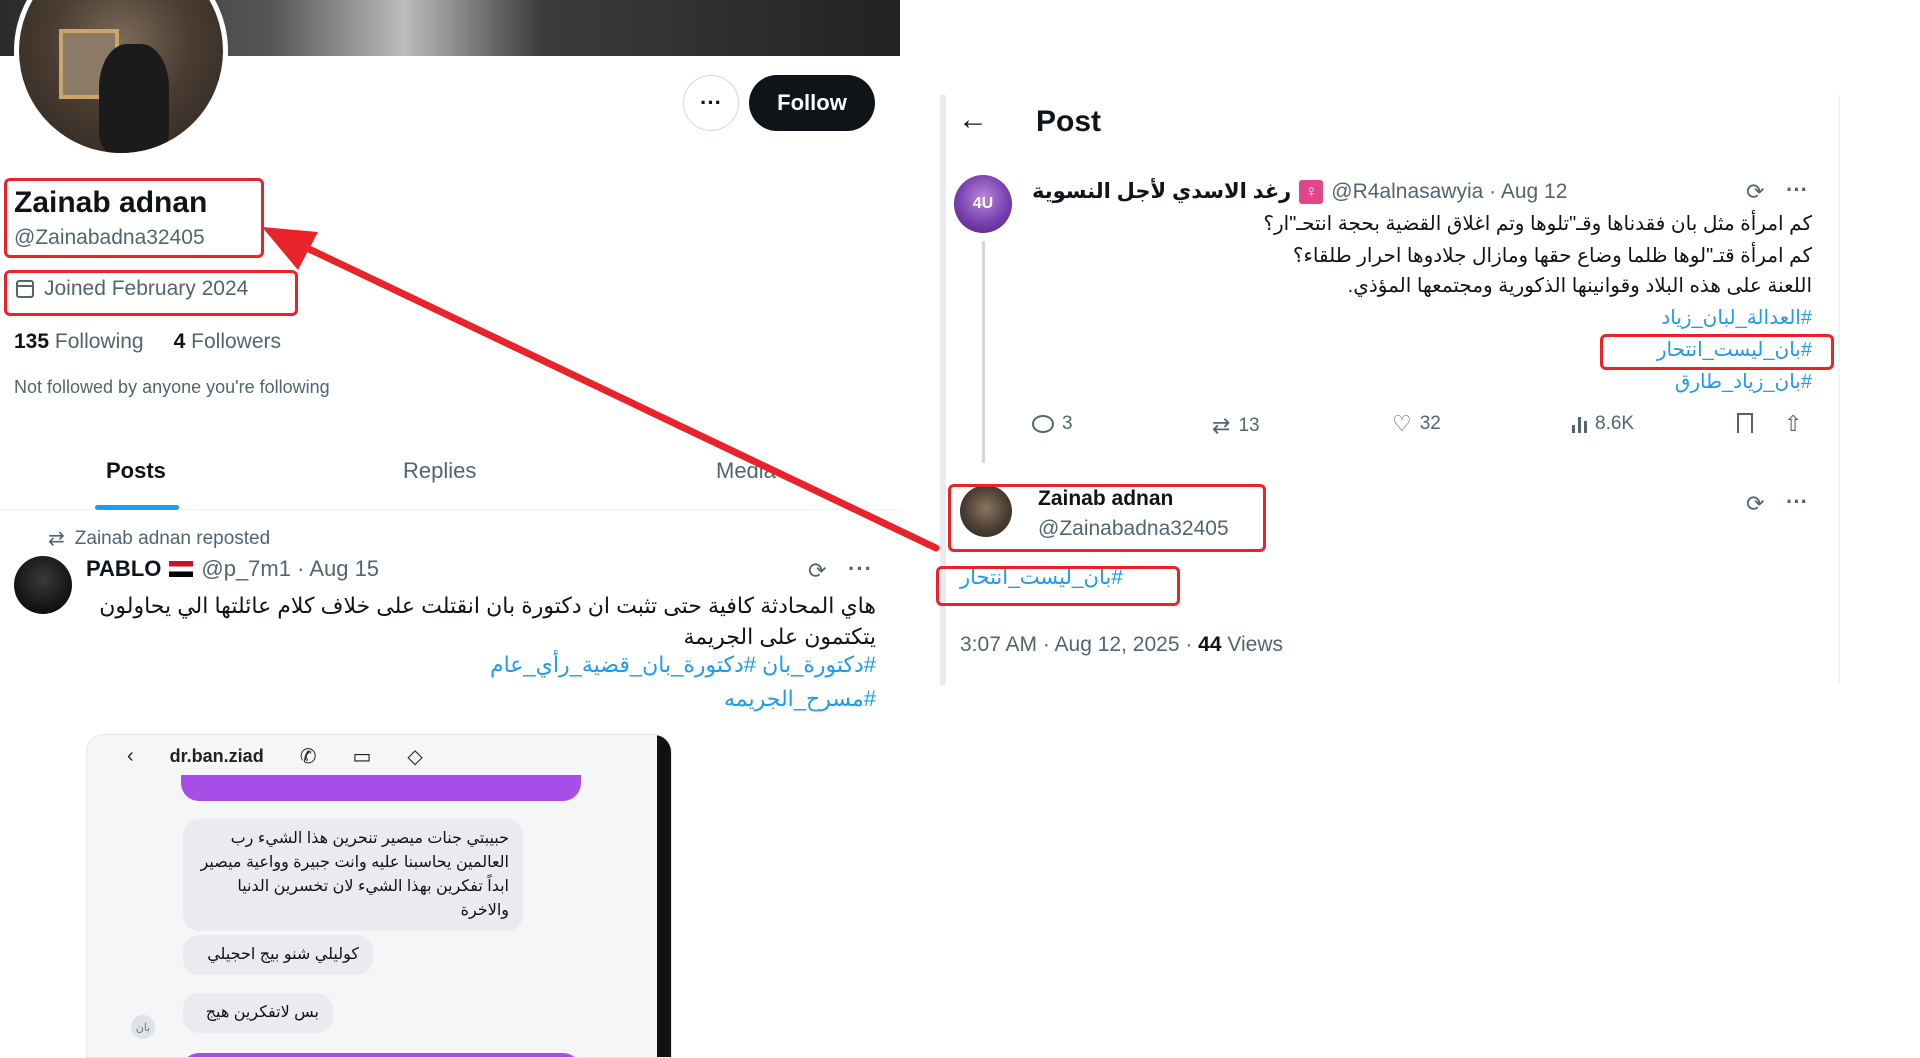 This screenshot has height=1058, width=1920. I want to click on profile-avatar, so click(121, 79).